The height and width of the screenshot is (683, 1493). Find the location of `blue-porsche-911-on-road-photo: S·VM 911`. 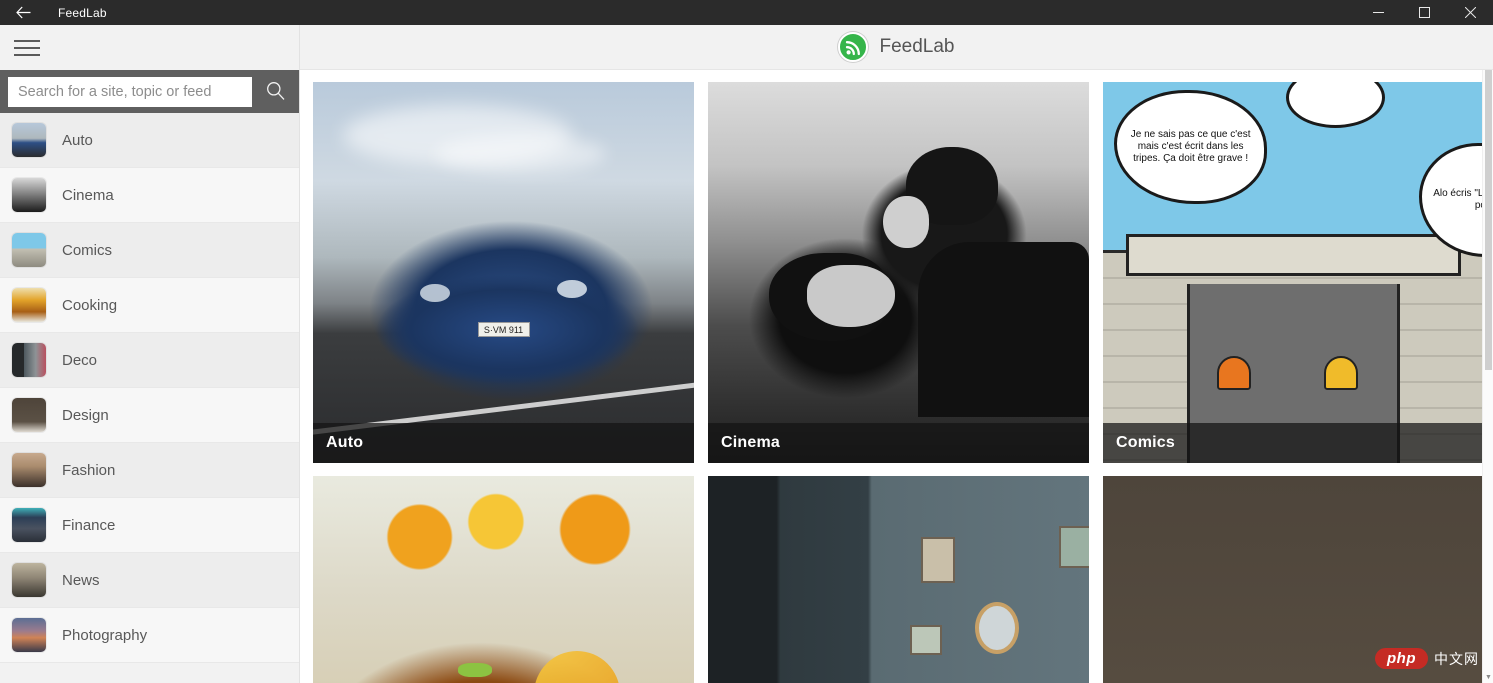

blue-porsche-911-on-road-photo: S·VM 911 is located at coordinates (503, 272).